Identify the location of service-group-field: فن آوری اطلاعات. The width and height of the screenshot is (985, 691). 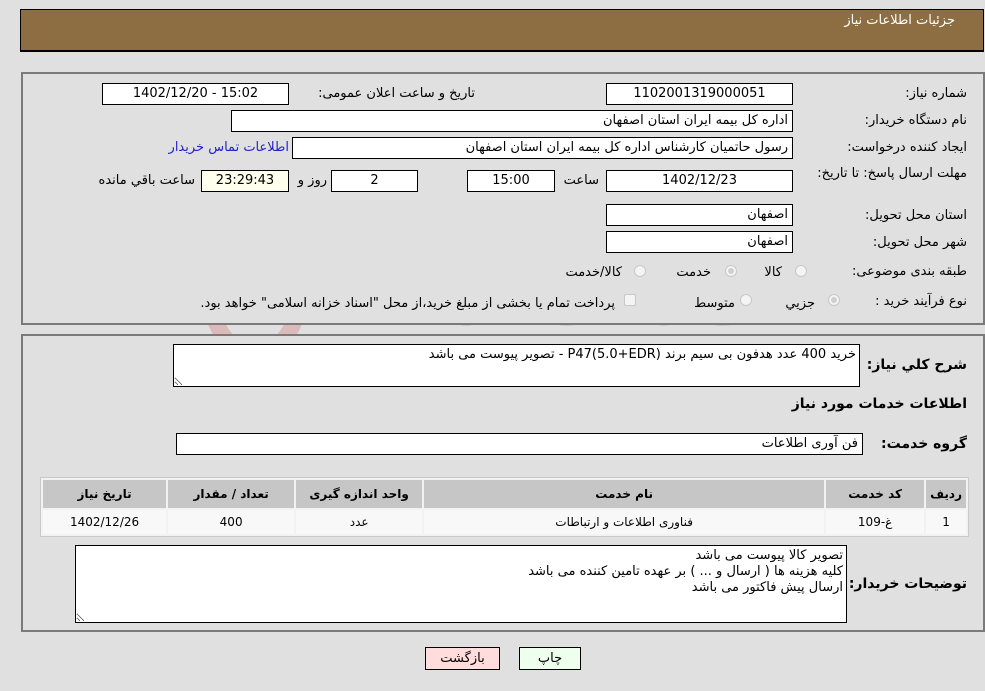
(519, 444).